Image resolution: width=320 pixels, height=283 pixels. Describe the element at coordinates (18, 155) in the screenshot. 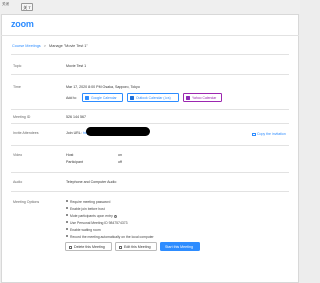

I see `video-label: Video` at that location.